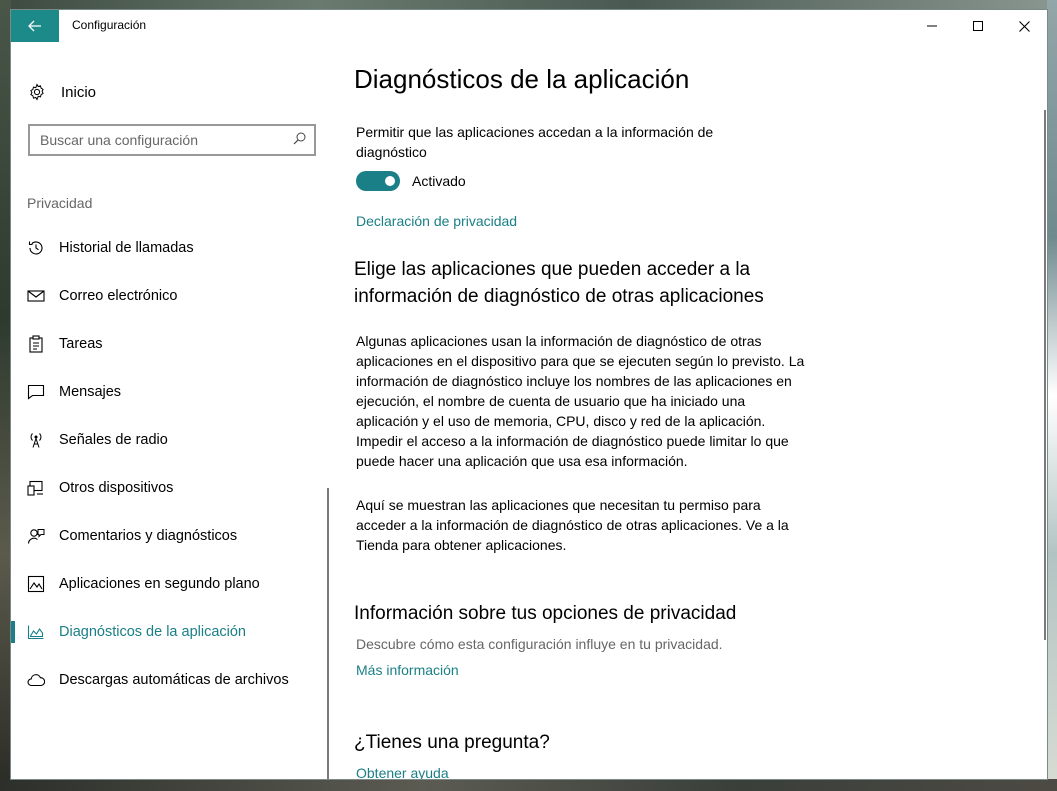 The width and height of the screenshot is (1057, 791). I want to click on sidebar-item-label: Otros dispositivos, so click(116, 488).